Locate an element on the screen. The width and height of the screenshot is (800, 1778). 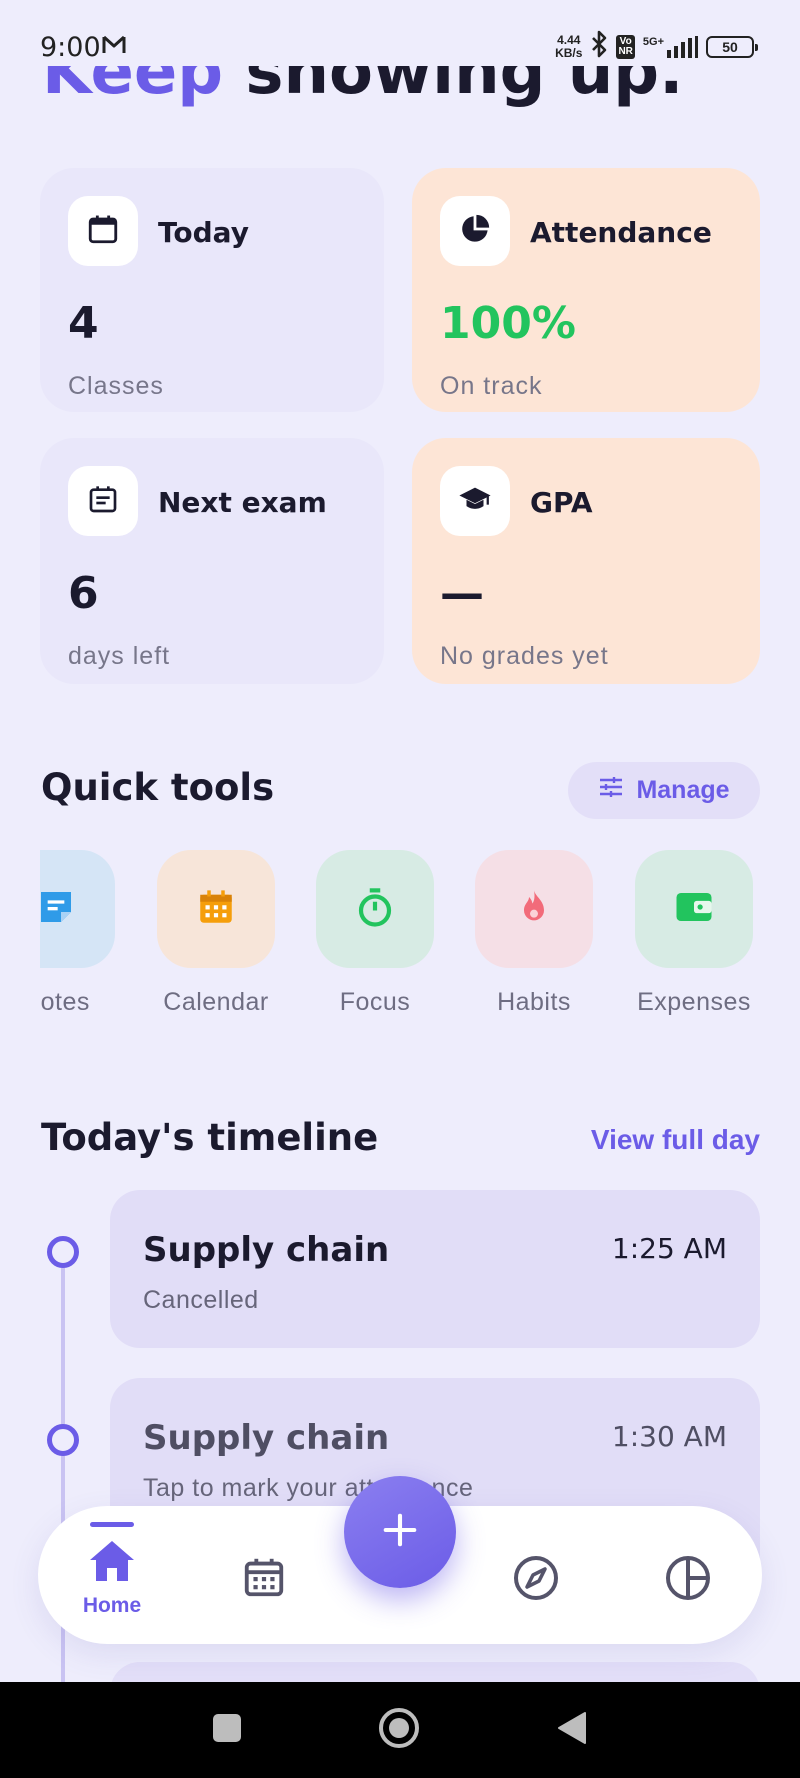
tool-label: Notes is located at coordinates (65, 1002).